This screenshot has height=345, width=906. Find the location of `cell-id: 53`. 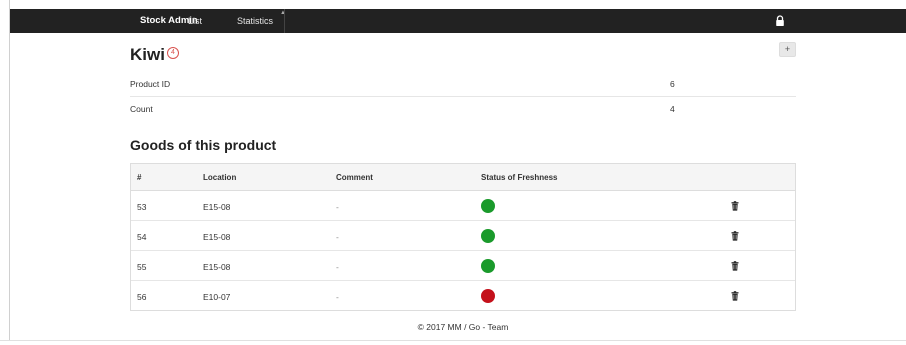

cell-id: 53 is located at coordinates (142, 207).